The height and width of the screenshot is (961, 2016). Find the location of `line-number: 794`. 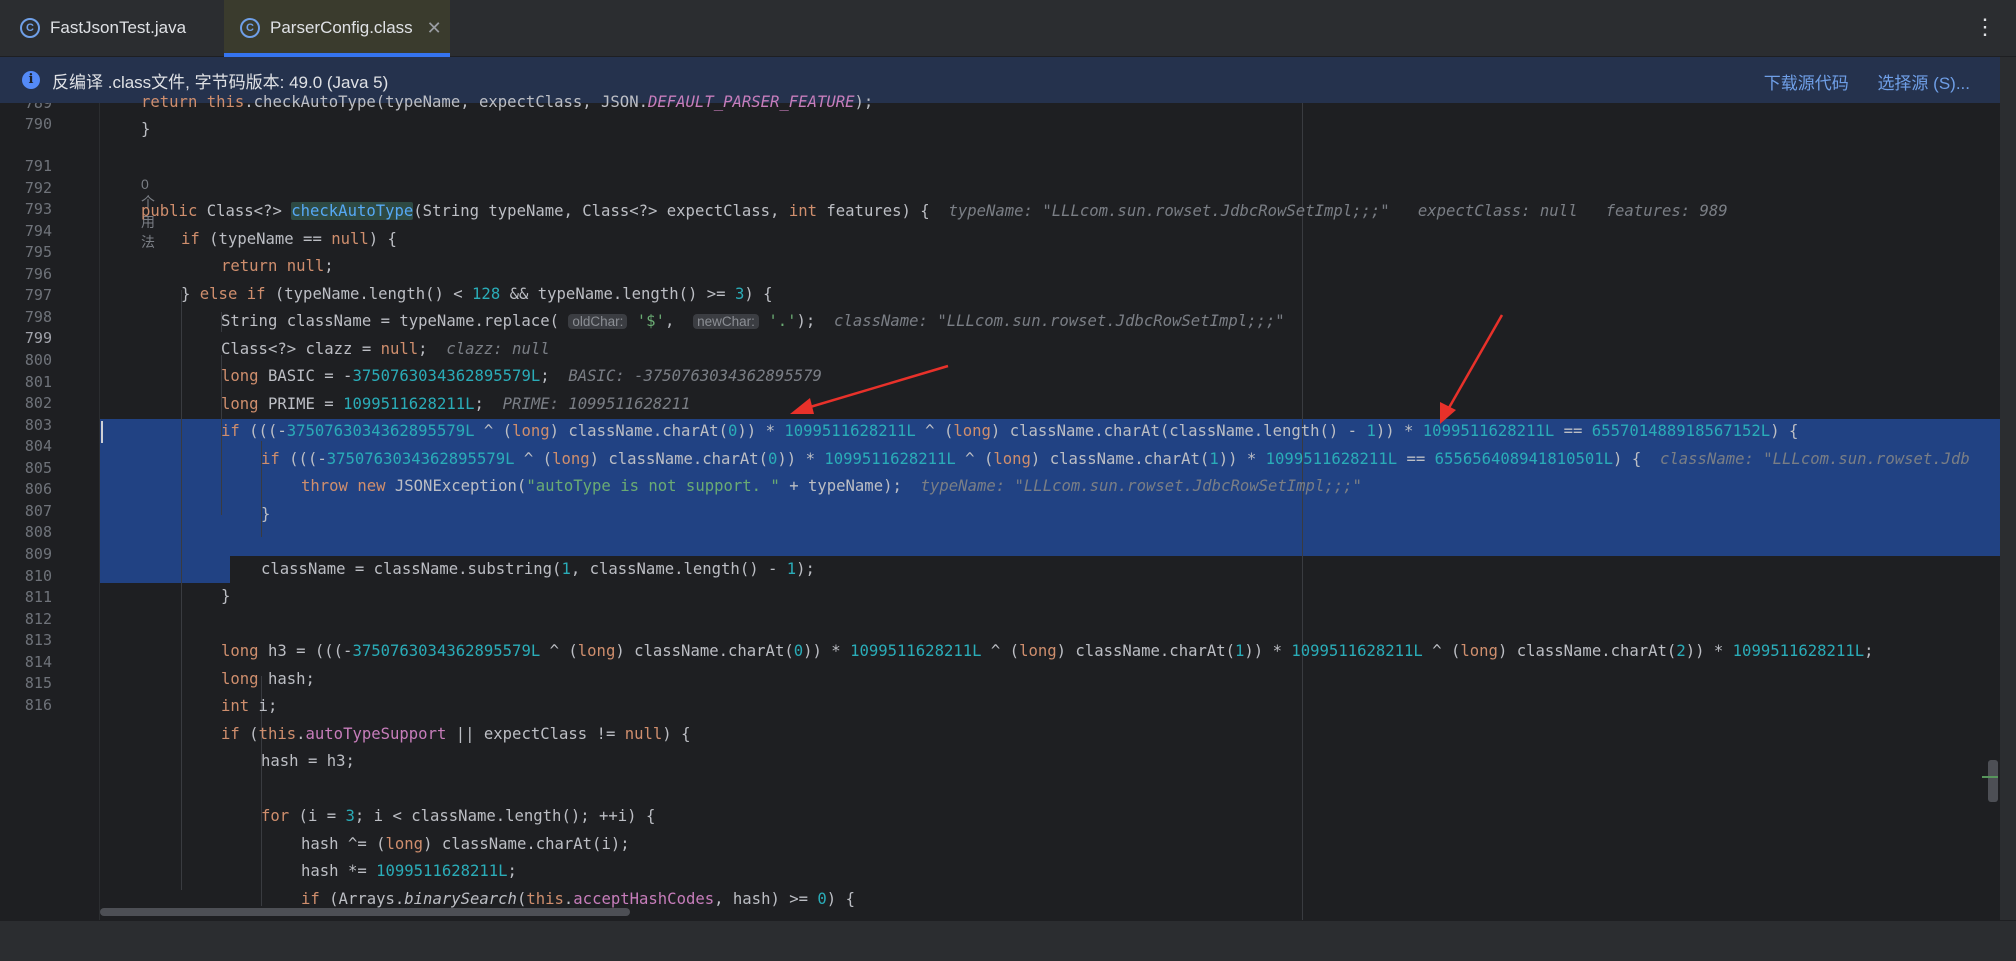

line-number: 794 is located at coordinates (38, 231).